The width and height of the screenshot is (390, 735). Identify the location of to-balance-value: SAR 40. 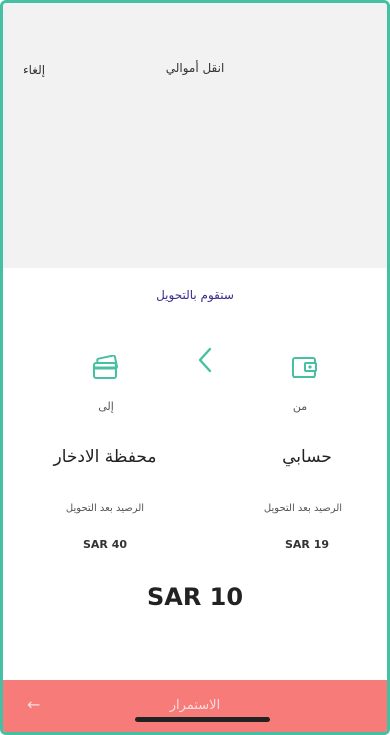
(105, 544).